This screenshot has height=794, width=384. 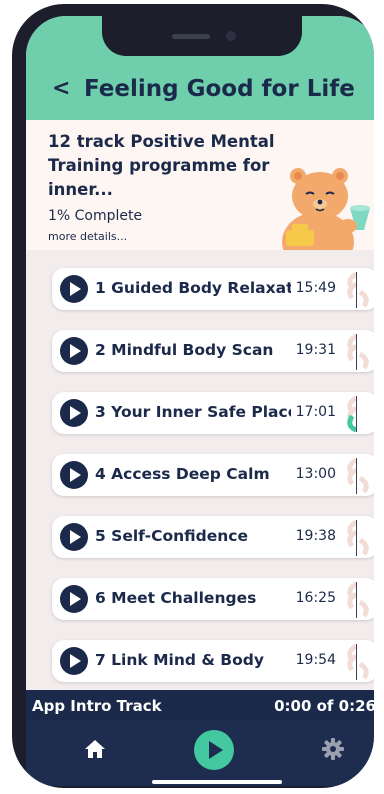 I want to click on bear-illustration, so click(x=326, y=211).